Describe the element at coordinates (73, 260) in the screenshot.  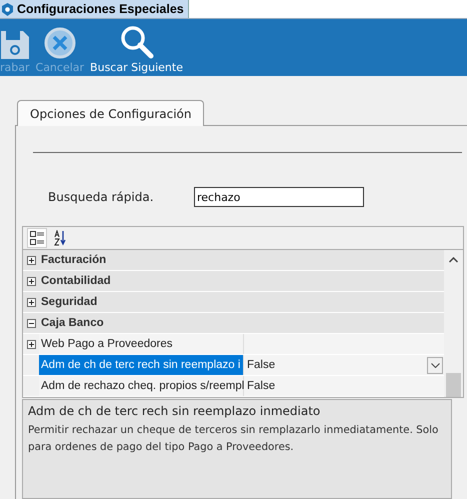
I see `category-label: Facturación` at that location.